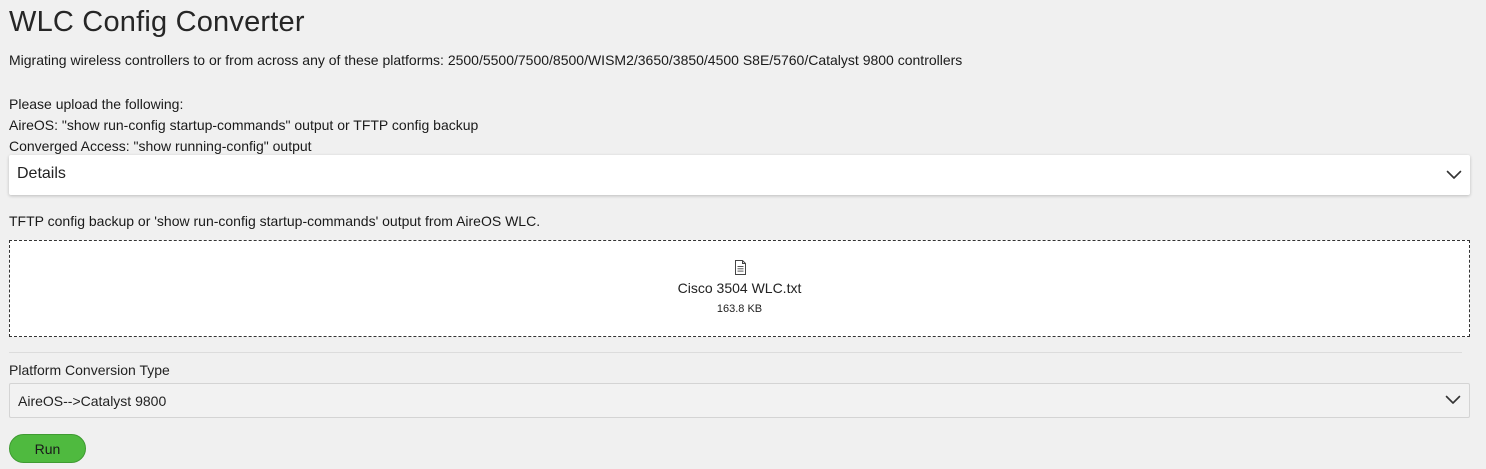  Describe the element at coordinates (739, 175) in the screenshot. I see `details-accordion: Details` at that location.